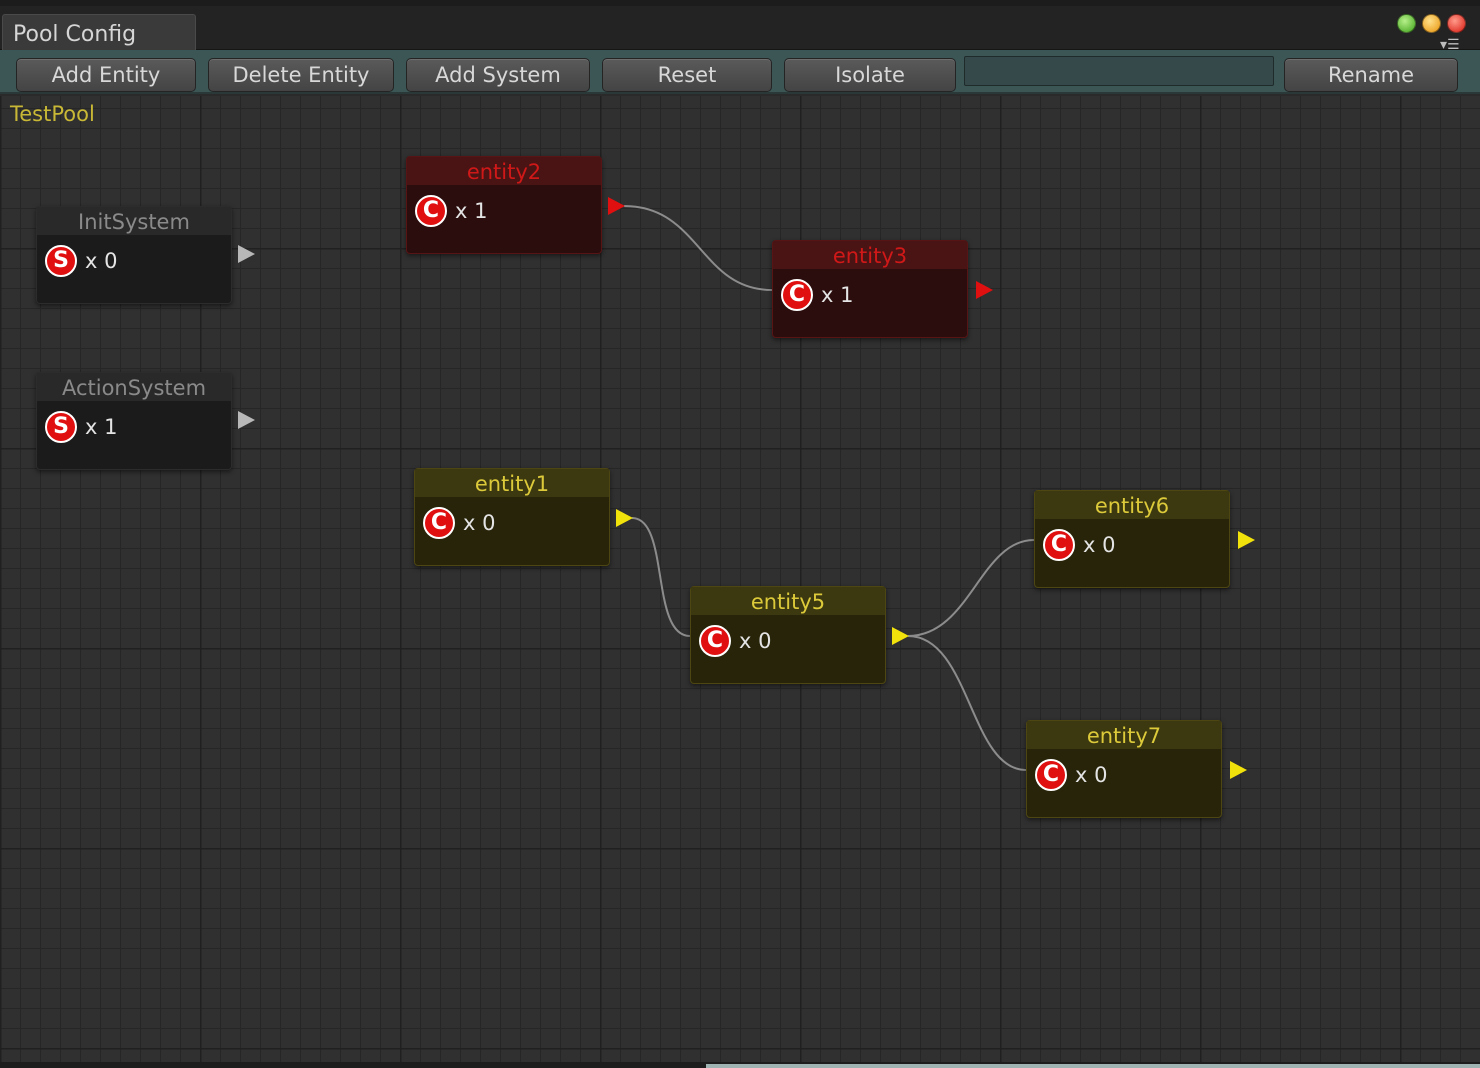  I want to click on node-action-system: ActionSystem S x 1, so click(134, 421).